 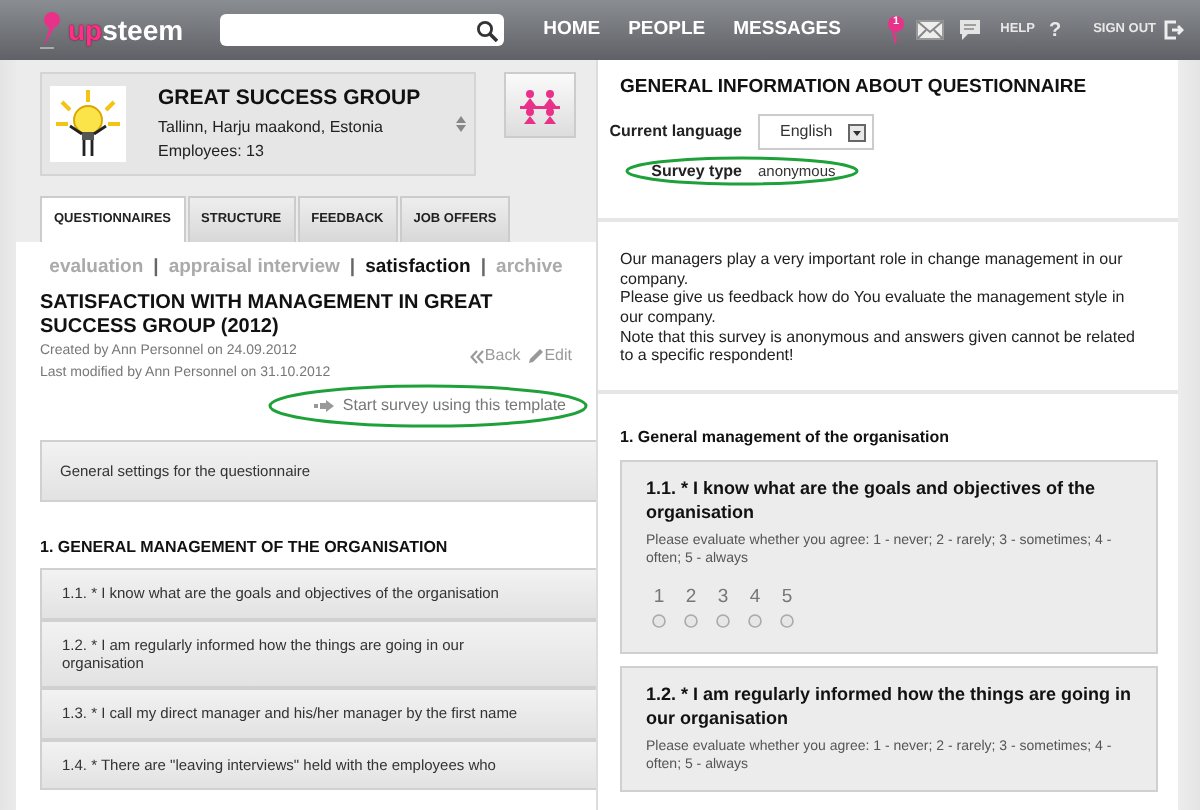 What do you see at coordinates (854, 88) in the screenshot?
I see `info-title: GENERAL INFORMATION ABOUT QUESTIONNAIRE` at bounding box center [854, 88].